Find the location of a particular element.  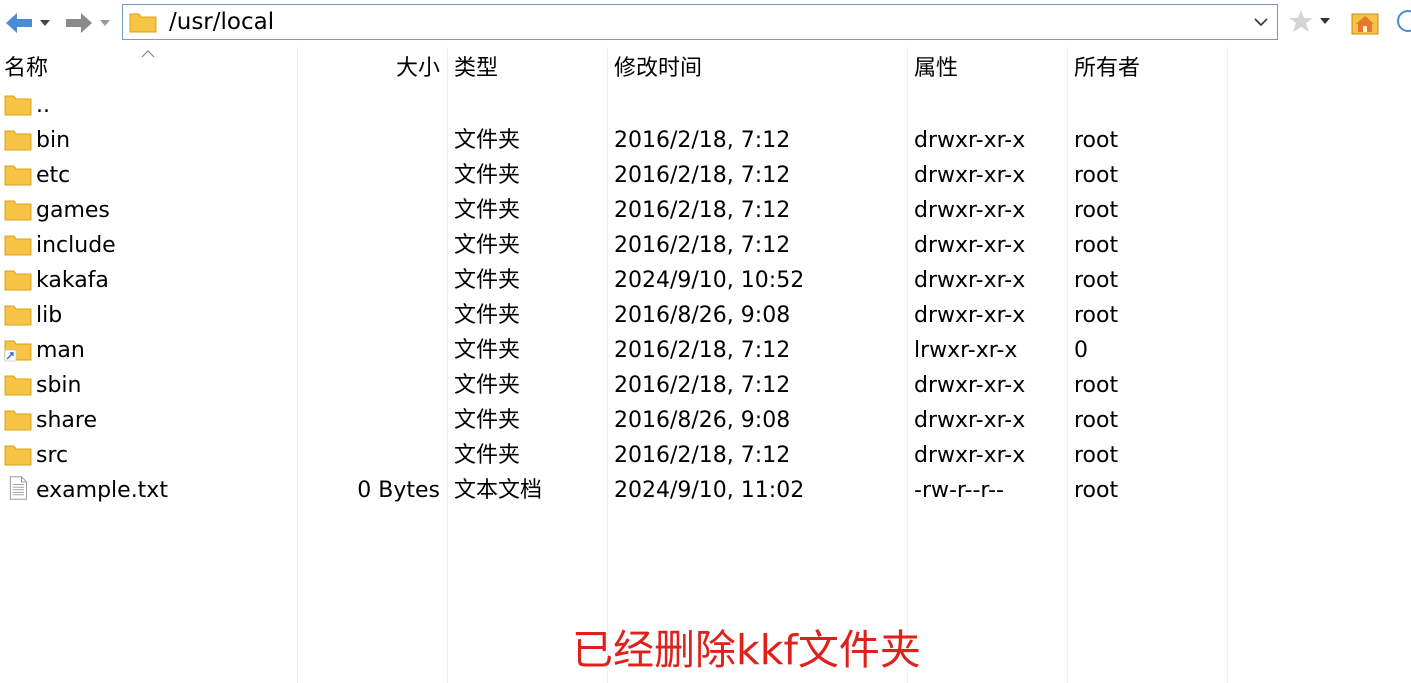

column-header: 名称 大小 类型 修改时间 属性 所有者 is located at coordinates (705, 69).